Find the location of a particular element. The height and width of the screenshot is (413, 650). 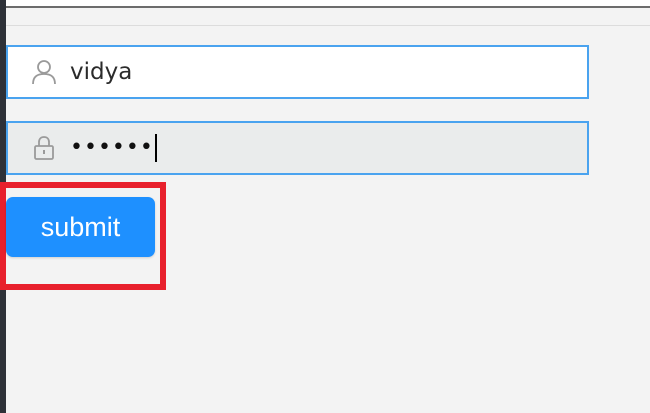

top-bar is located at coordinates (328, 4).